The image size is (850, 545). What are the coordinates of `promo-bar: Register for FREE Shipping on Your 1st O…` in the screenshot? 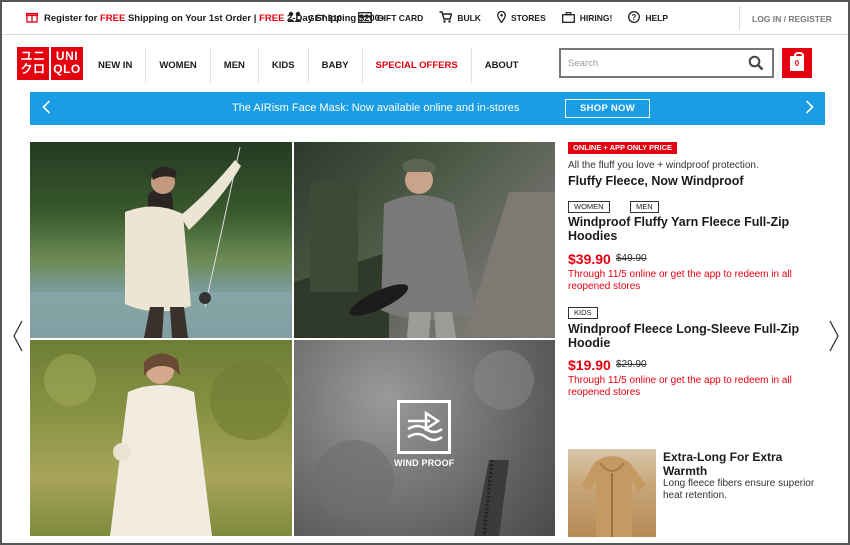 It's located at (425, 18).